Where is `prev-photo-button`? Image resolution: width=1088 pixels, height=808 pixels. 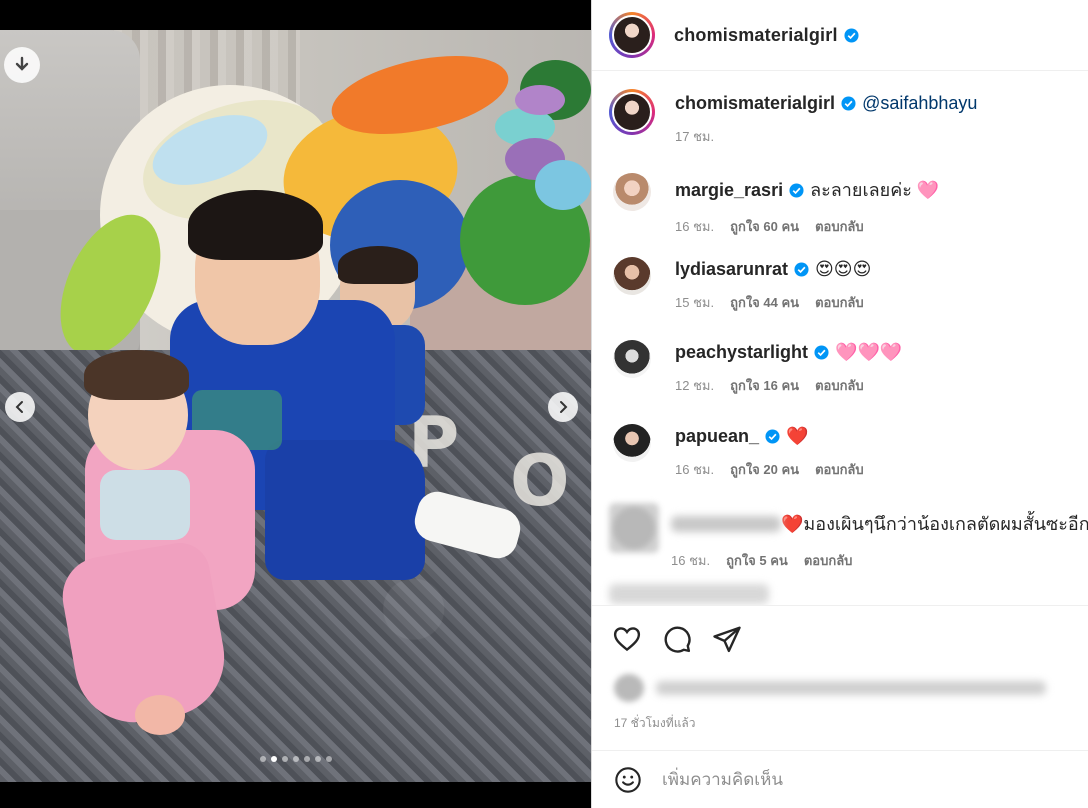 prev-photo-button is located at coordinates (20, 407).